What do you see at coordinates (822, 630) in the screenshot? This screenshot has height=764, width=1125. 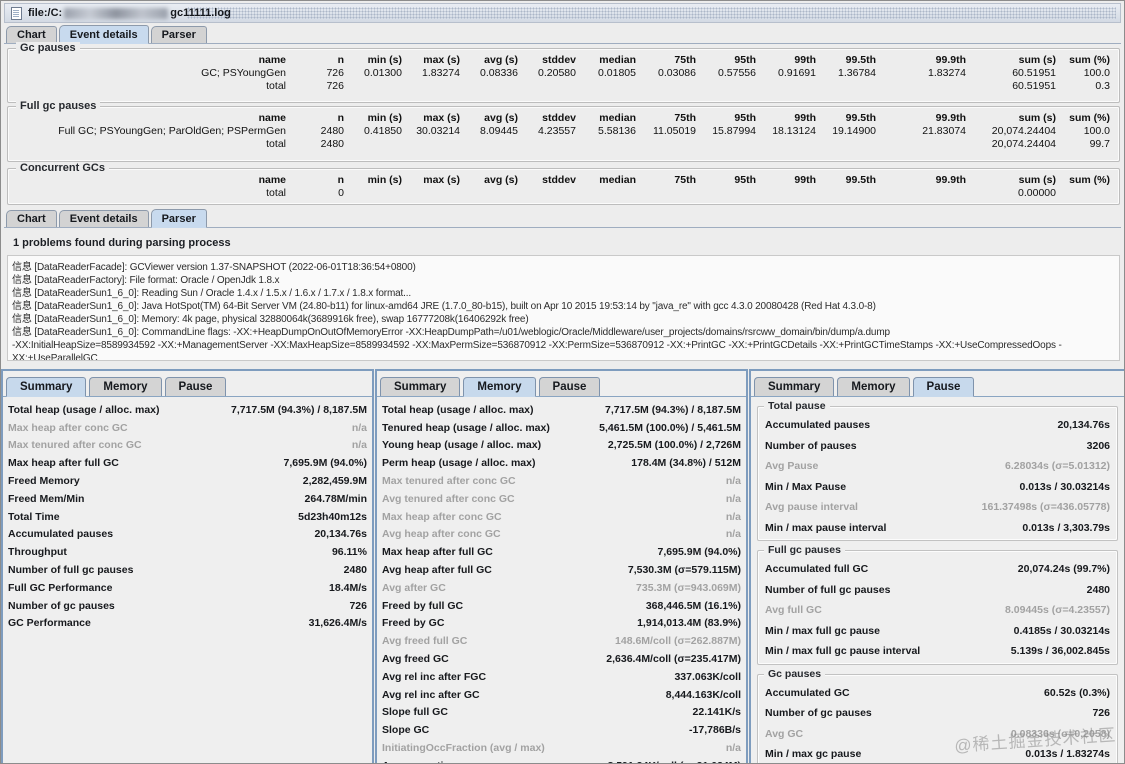 I see `stat-label: Min / max full gc pause` at bounding box center [822, 630].